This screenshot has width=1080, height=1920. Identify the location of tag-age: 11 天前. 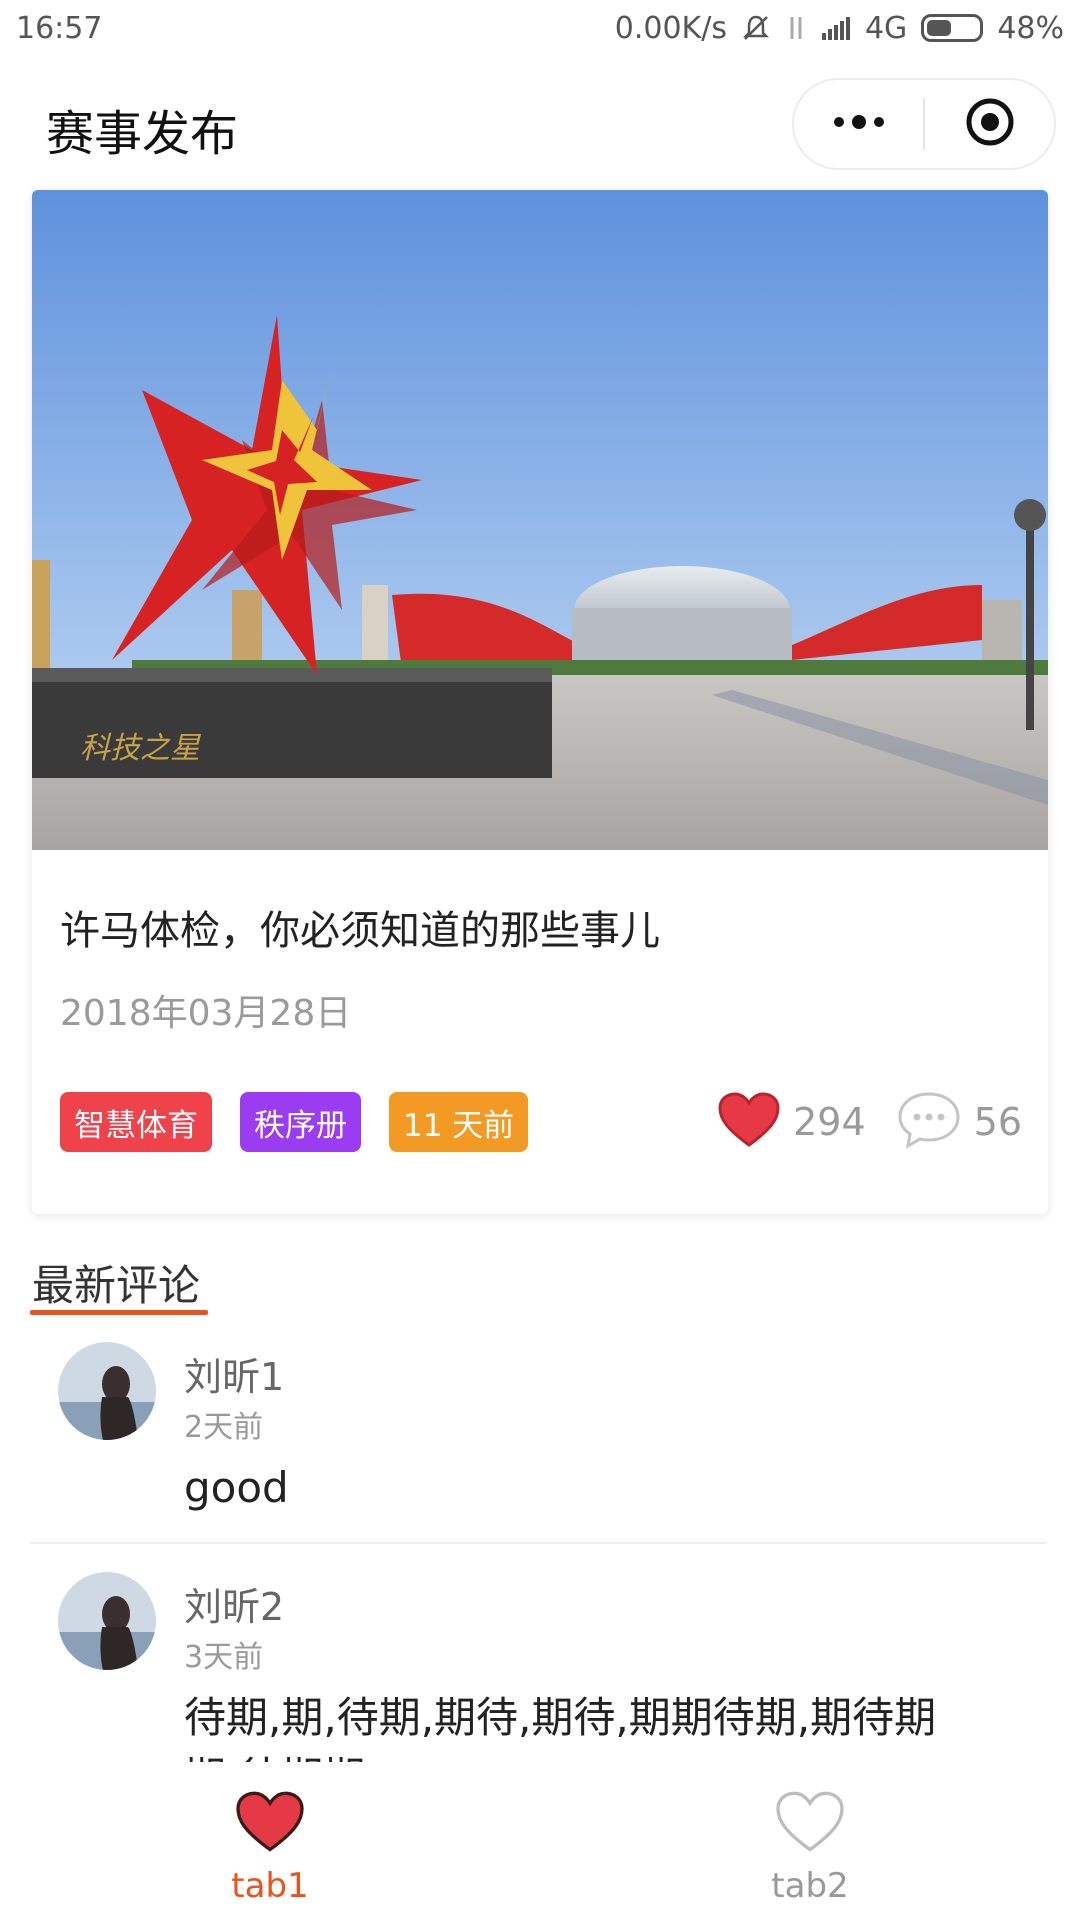
(459, 1122).